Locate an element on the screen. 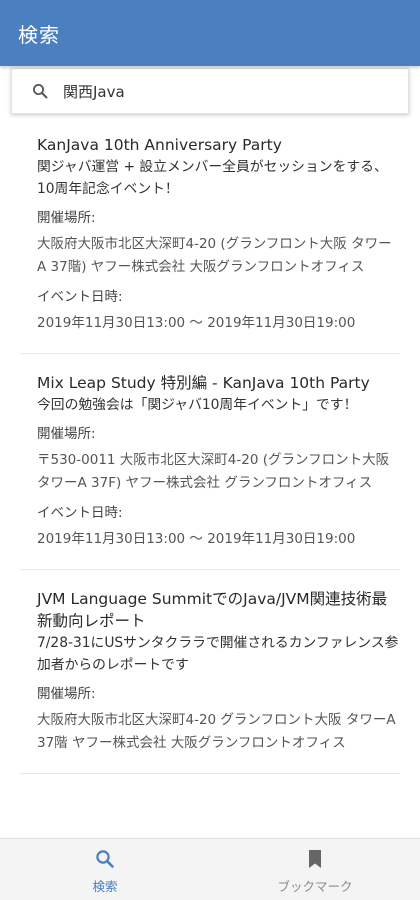  result-title: Mix Leap Study 特別編 - KanJava 10th Party is located at coordinates (218, 383).